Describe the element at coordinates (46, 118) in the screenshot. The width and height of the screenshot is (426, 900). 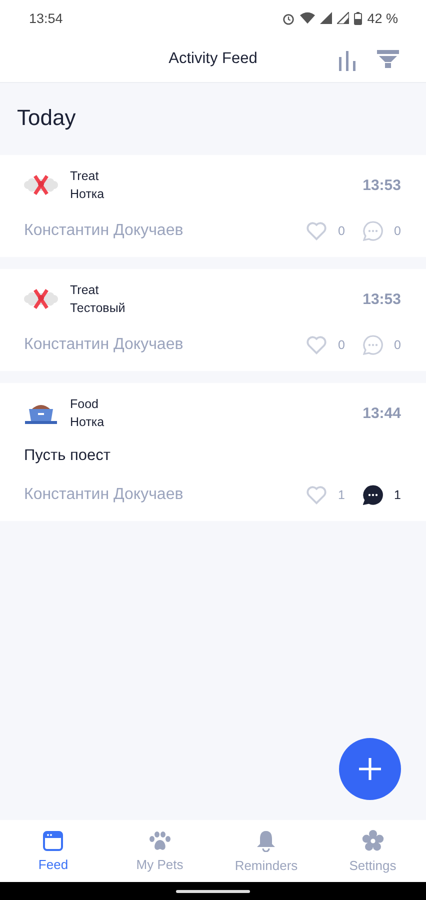
I see `section-title: Today` at that location.